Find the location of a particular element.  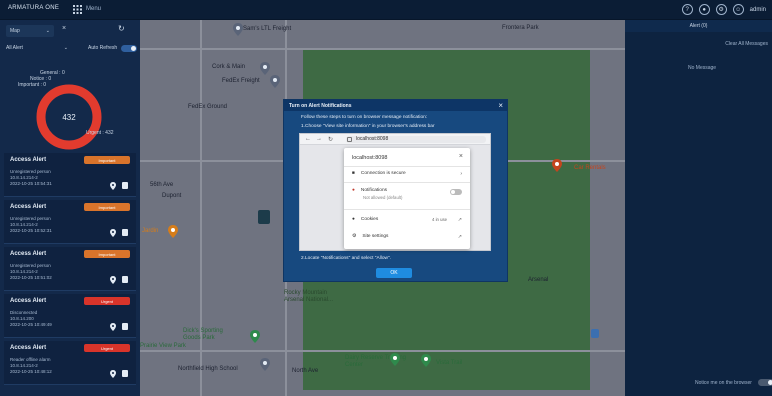

ok-button: OK is located at coordinates (394, 273).